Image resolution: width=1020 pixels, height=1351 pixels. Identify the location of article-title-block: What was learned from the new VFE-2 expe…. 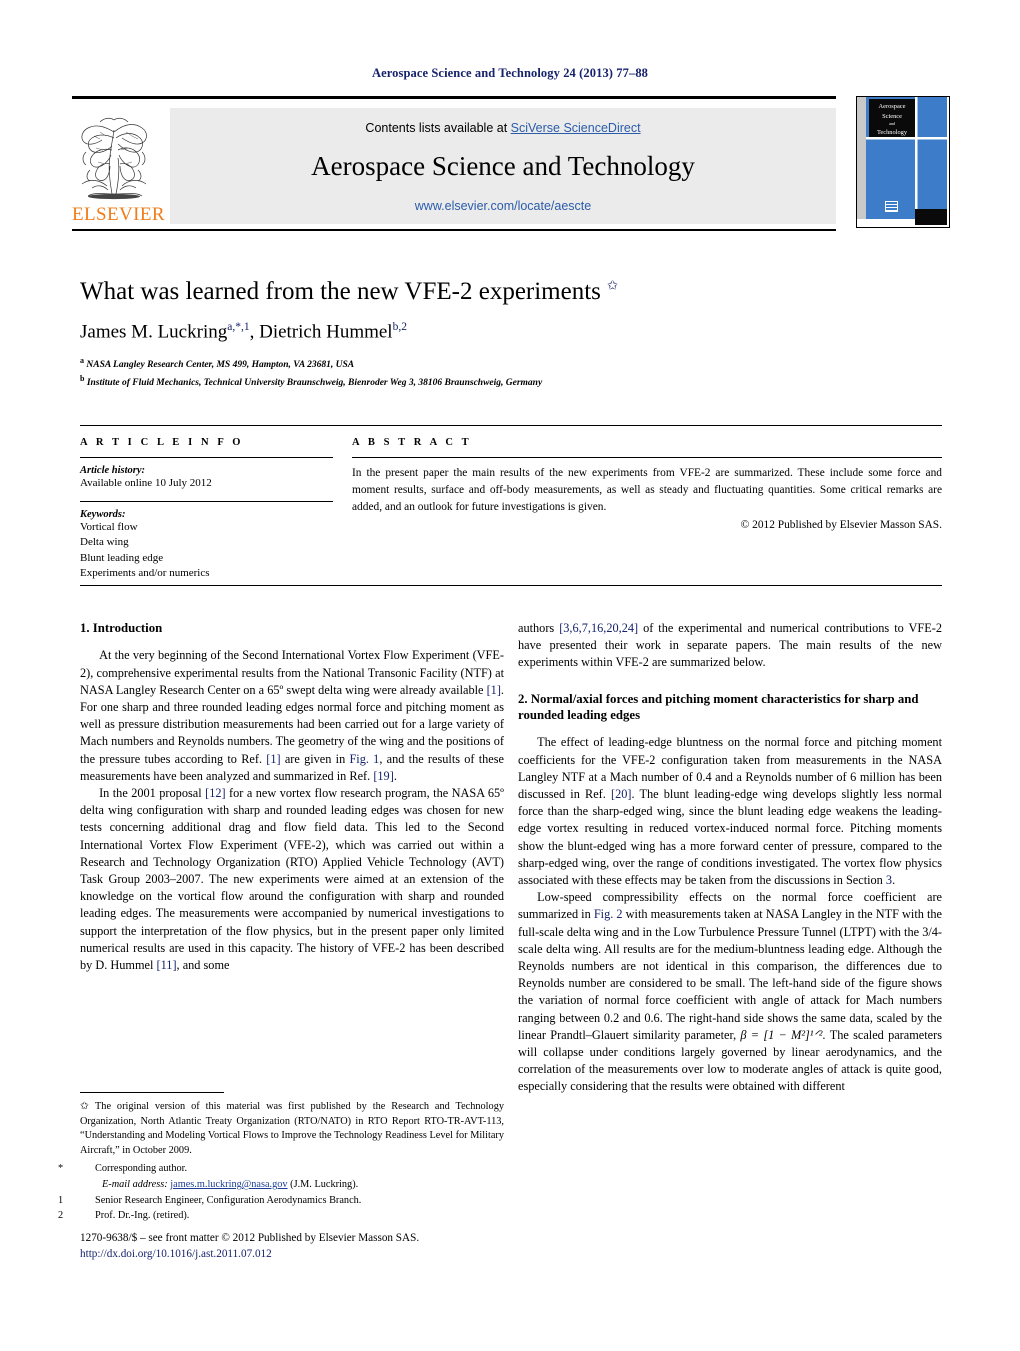
(510, 334).